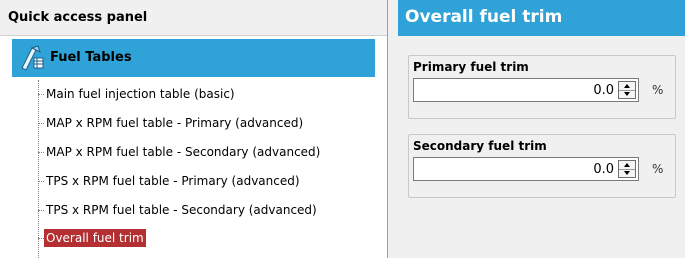 This screenshot has height=258, width=685. I want to click on tree-item-label: Overall fuel trim, so click(95, 238).